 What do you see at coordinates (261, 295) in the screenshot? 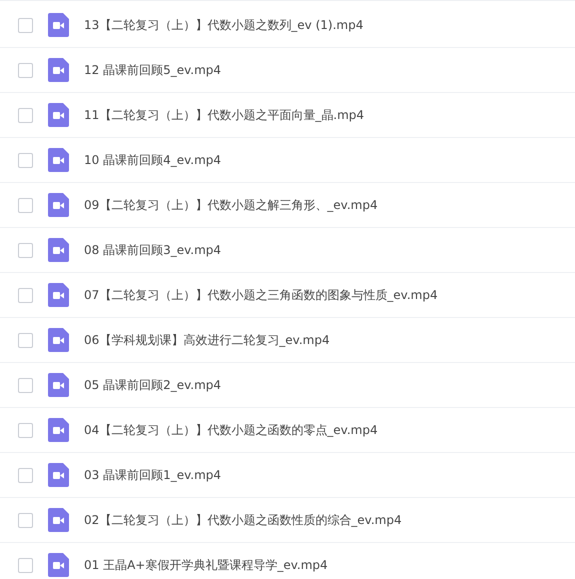
I see `file-name: 07【二轮复习（上）】代数小题之三角函数的图象与性质_ev.mp4` at bounding box center [261, 295].